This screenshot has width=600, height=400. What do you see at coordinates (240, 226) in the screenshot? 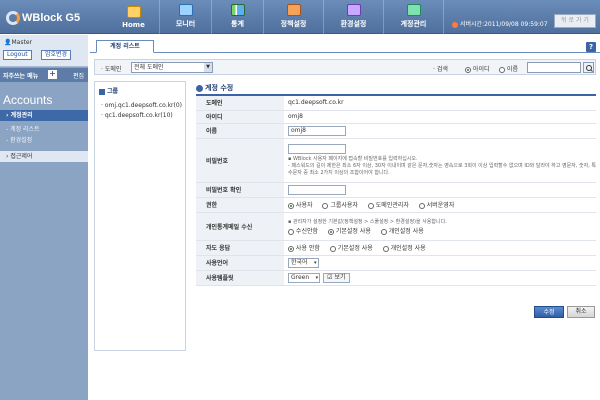
I see `stat-mail-label: 개인통계메일 수신` at bounding box center [240, 226].